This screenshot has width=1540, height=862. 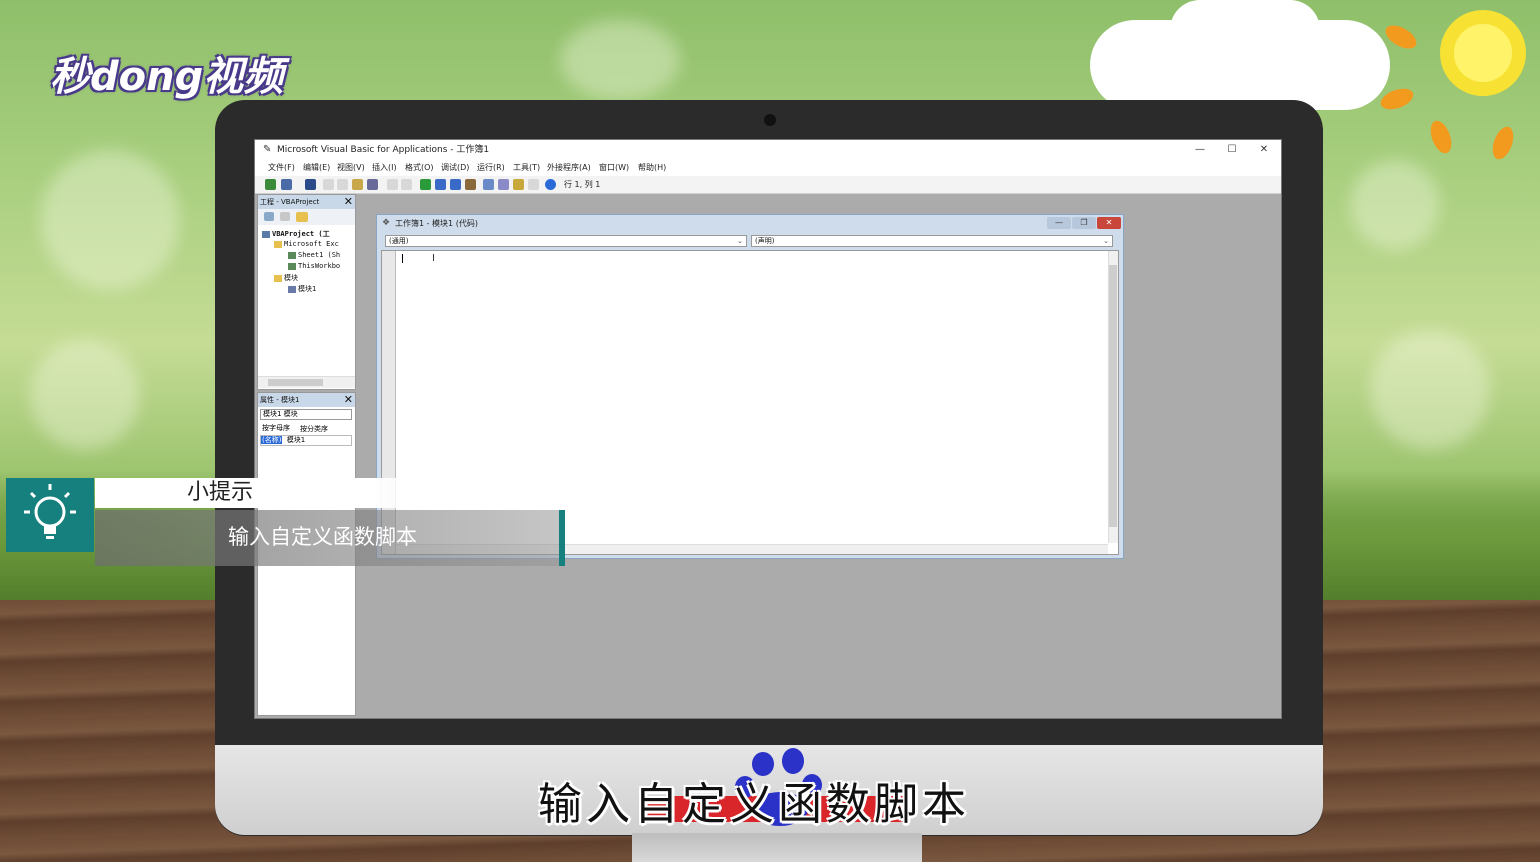 I want to click on tree-item: VBAProject (工, so click(x=296, y=234).